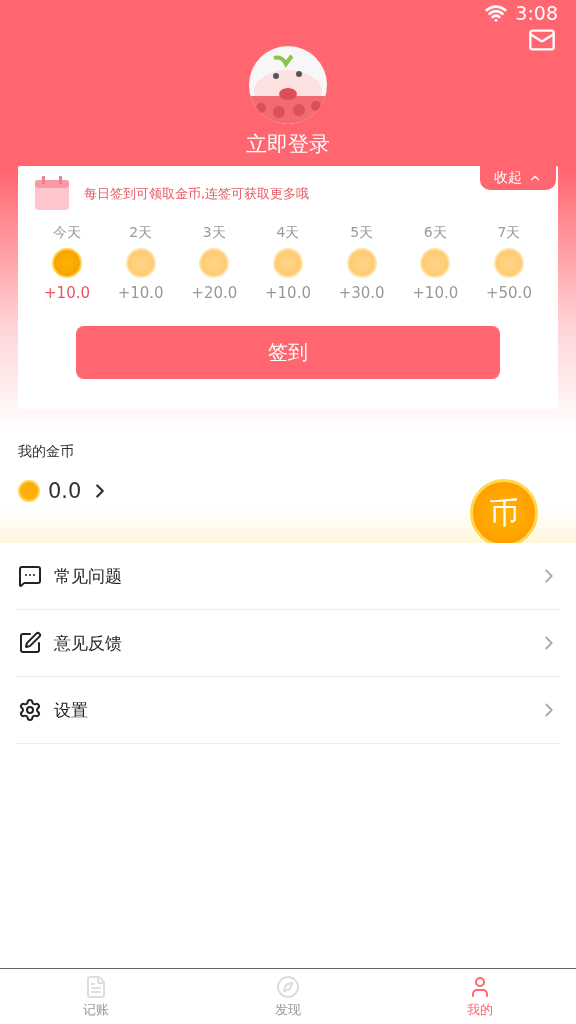 The image size is (576, 1024). I want to click on compass-icon, so click(288, 986).